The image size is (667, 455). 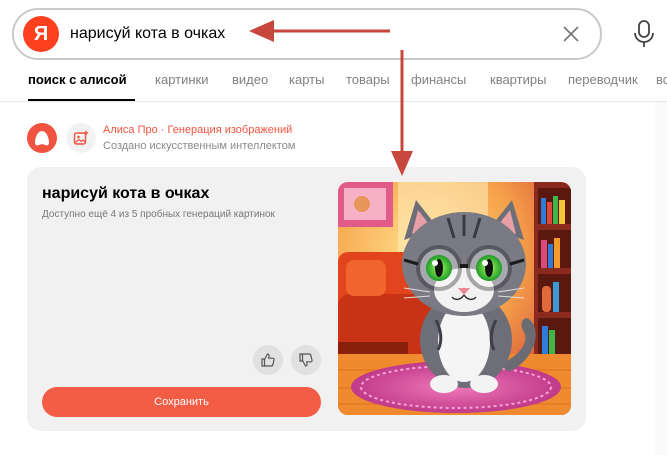 What do you see at coordinates (518, 79) in the screenshot?
I see `tab-apartments: квартиры` at bounding box center [518, 79].